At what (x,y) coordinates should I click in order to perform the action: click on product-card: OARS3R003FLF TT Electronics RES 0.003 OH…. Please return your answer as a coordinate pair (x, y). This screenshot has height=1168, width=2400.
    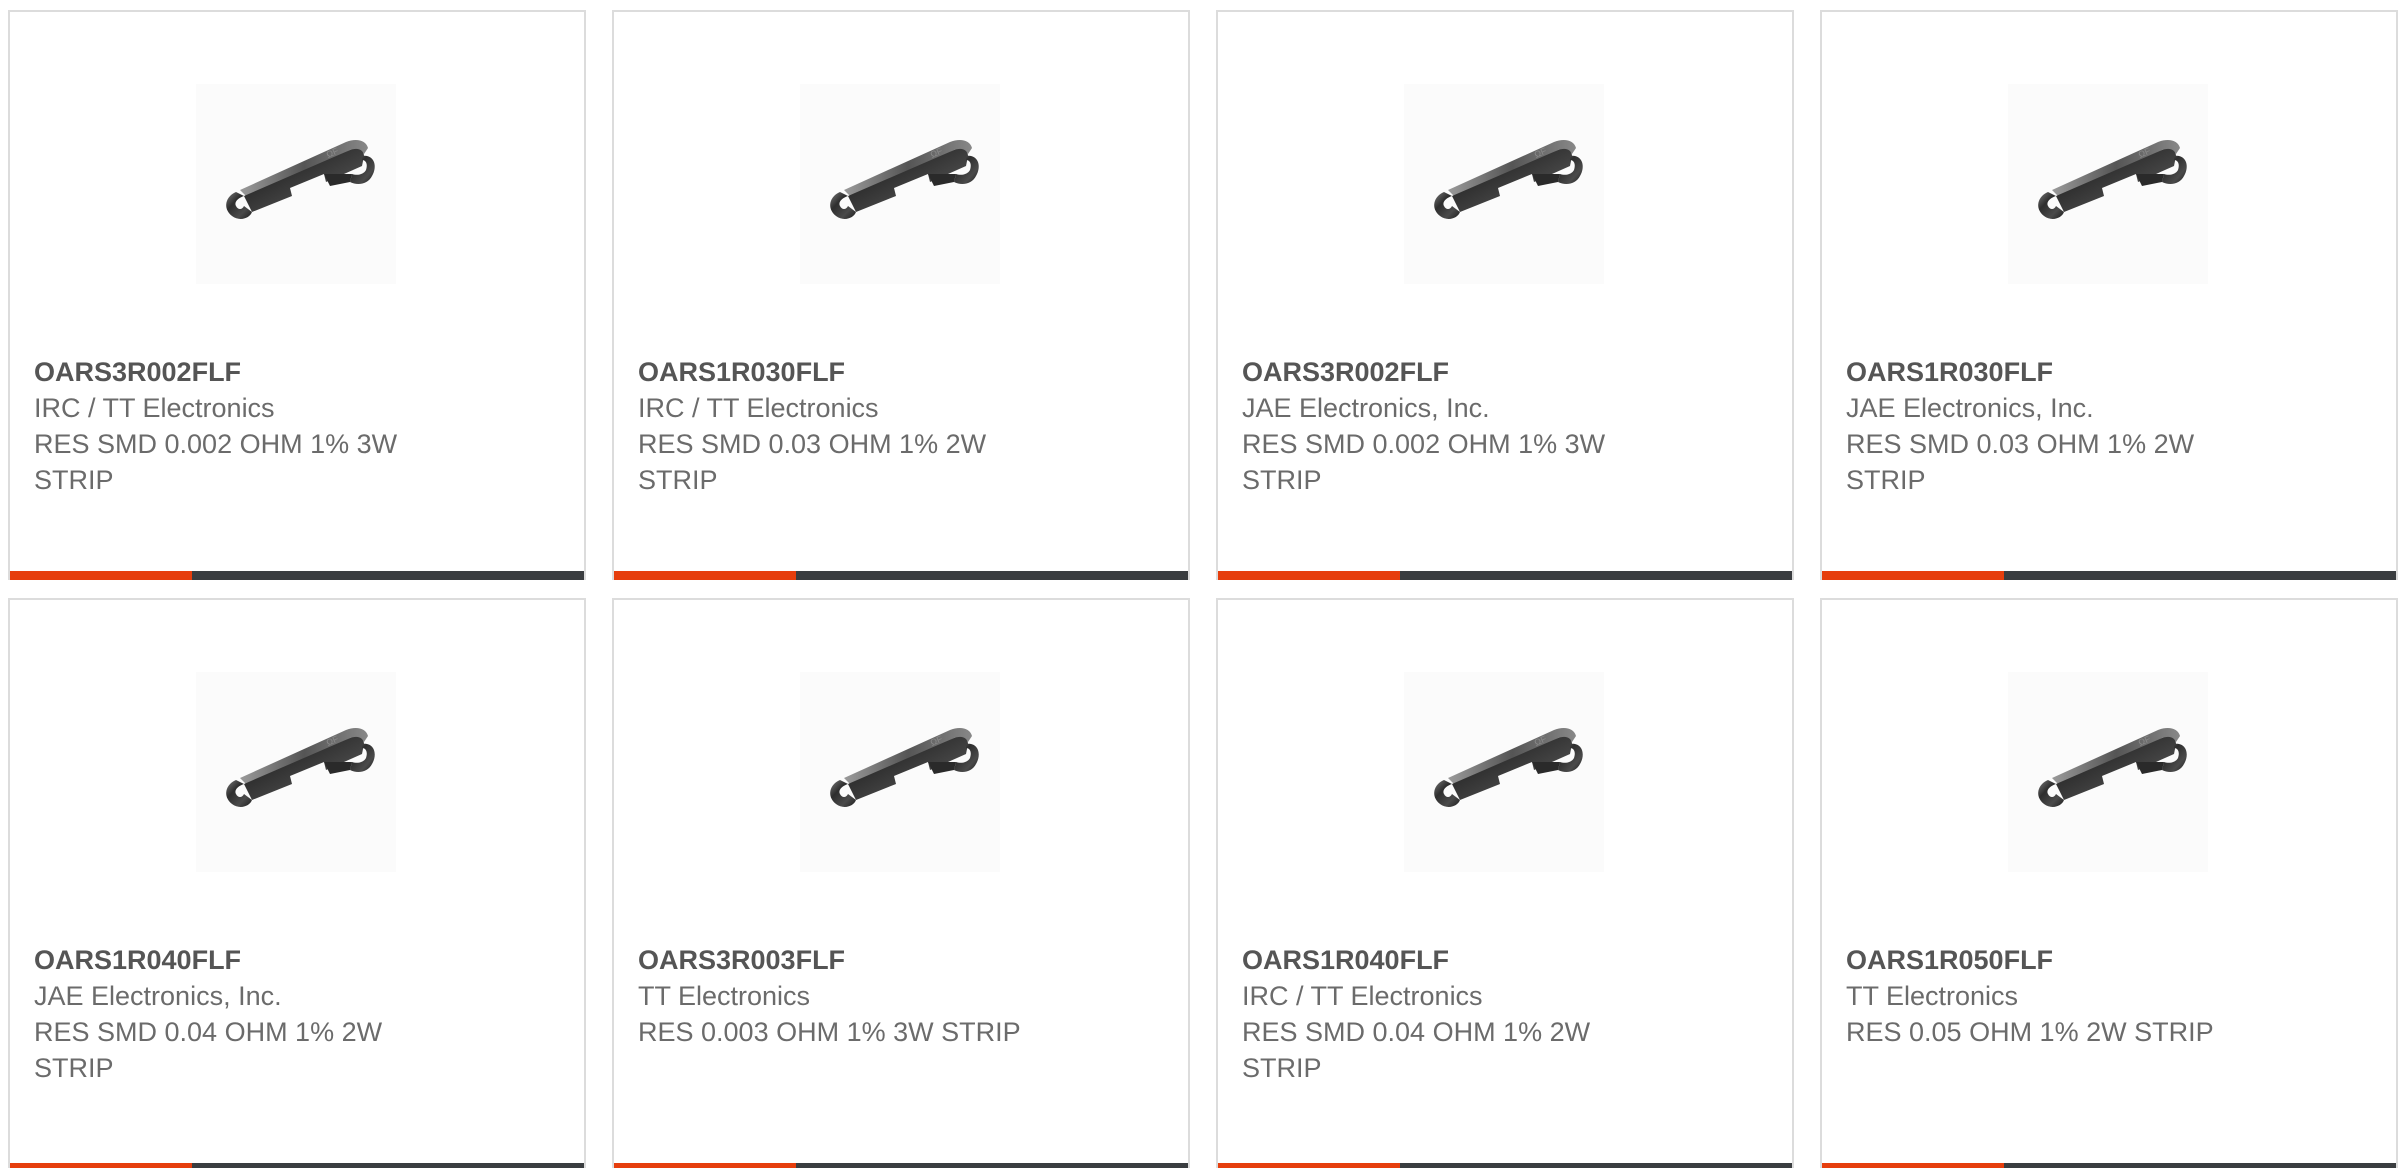
    Looking at the image, I should click on (901, 883).